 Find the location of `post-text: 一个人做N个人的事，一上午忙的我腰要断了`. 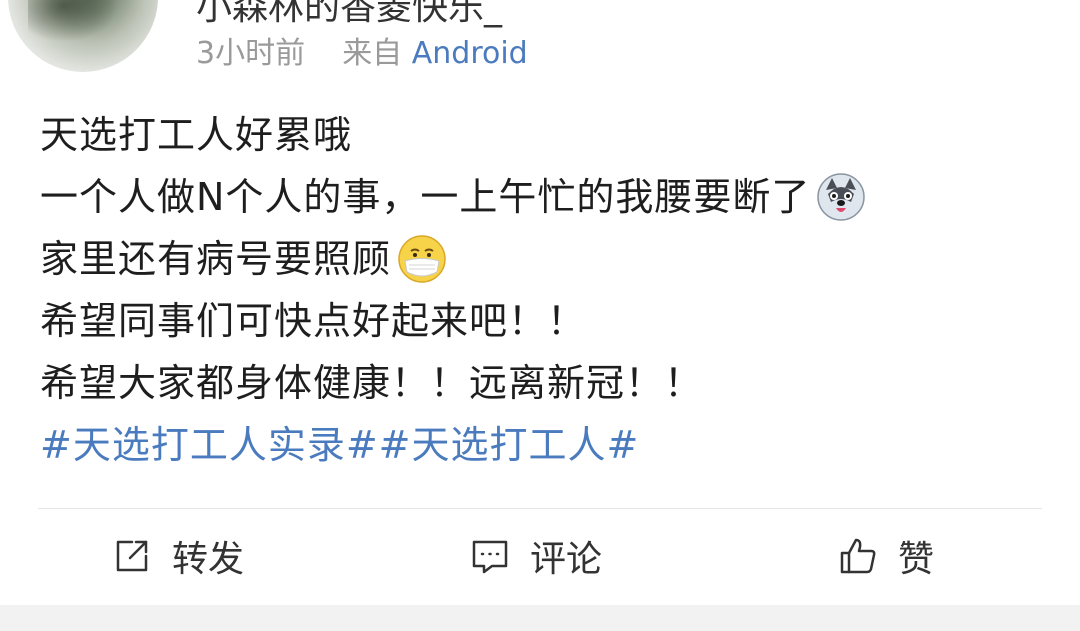

post-text: 一个人做N个人的事，一上午忙的我腰要断了 is located at coordinates (425, 197).